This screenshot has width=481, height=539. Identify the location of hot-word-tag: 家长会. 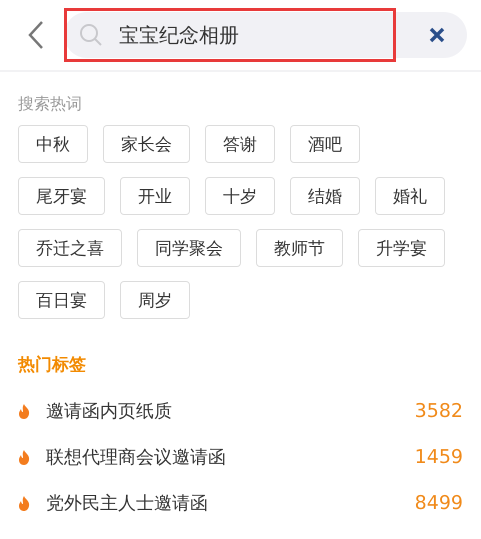
(146, 144).